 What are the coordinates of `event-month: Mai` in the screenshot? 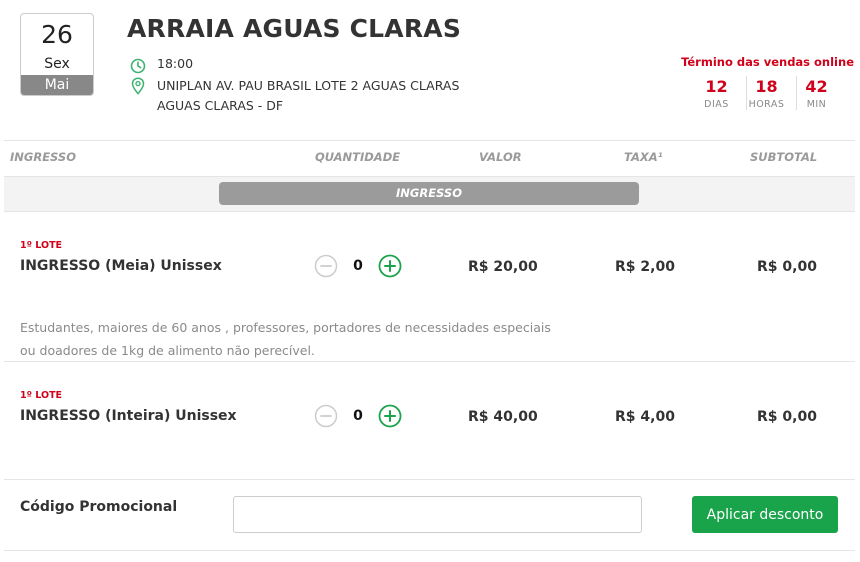 It's located at (57, 85).